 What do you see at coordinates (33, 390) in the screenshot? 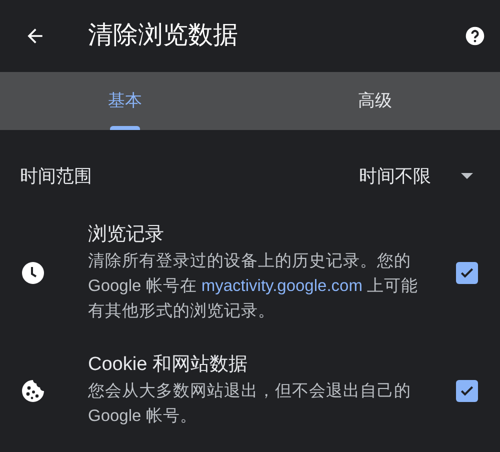
I see `cookie-icon` at bounding box center [33, 390].